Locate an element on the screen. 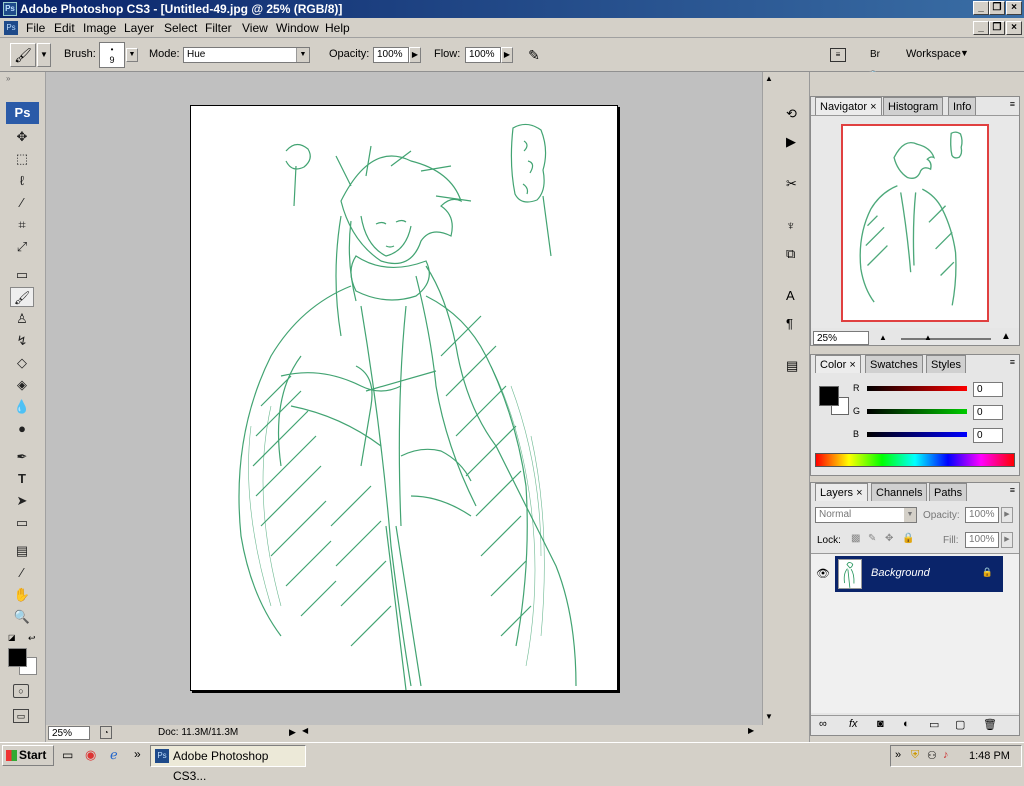 This screenshot has height=786, width=1024. close-button: × is located at coordinates (1014, 8).